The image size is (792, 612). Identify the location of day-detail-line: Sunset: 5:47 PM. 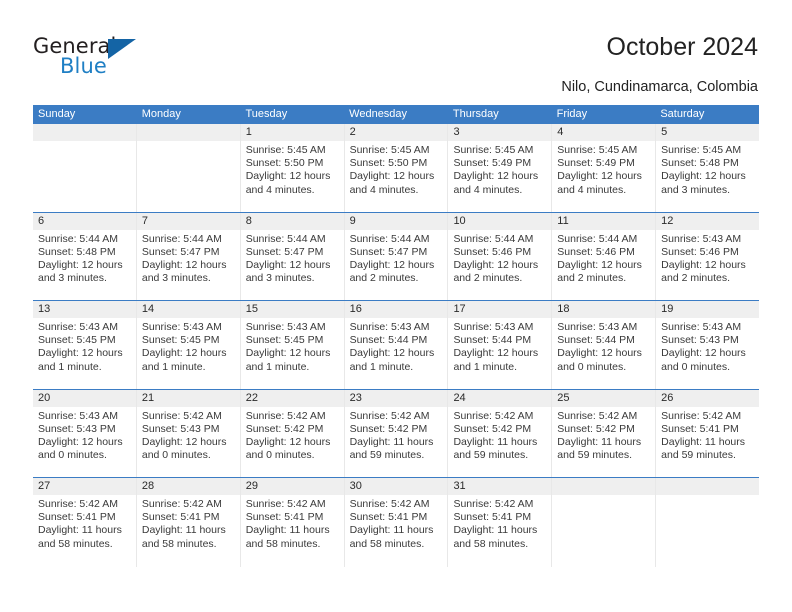
(284, 251).